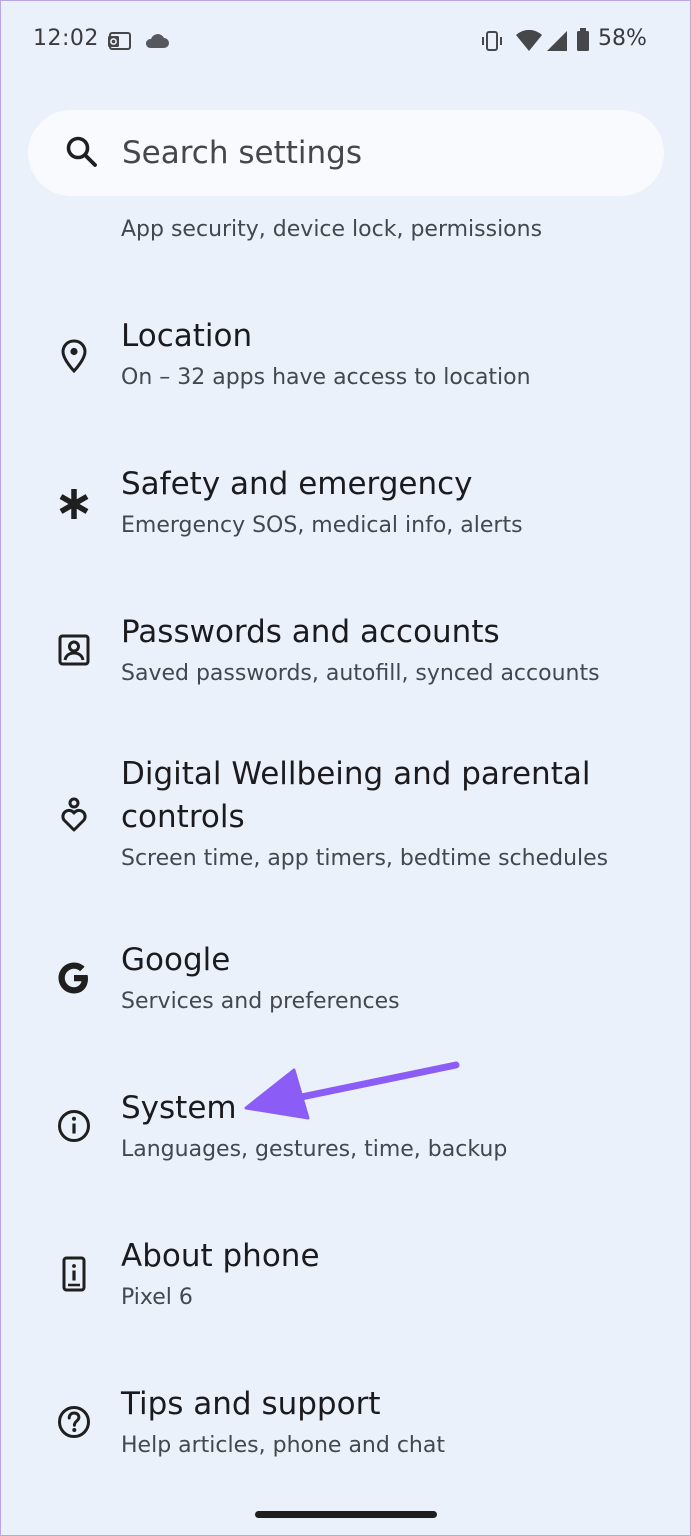  What do you see at coordinates (74, 650) in the screenshot?
I see `account-box-icon` at bounding box center [74, 650].